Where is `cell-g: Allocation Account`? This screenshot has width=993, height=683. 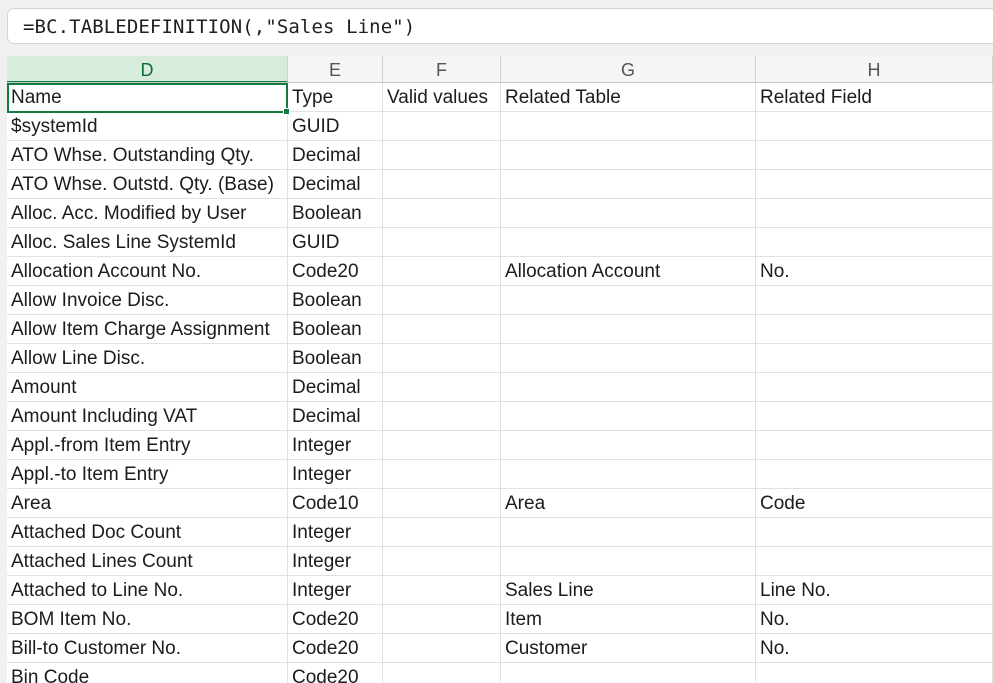
cell-g: Allocation Account is located at coordinates (628, 271).